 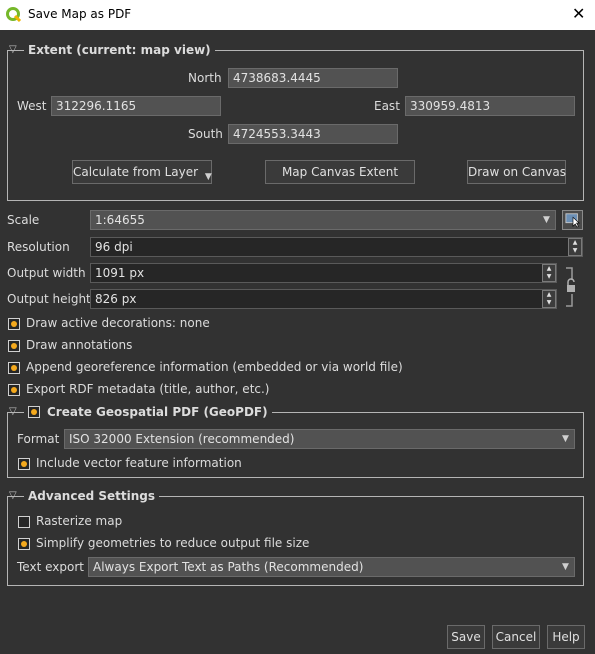 What do you see at coordinates (323, 299) in the screenshot?
I see `output-height-input: 826 px` at bounding box center [323, 299].